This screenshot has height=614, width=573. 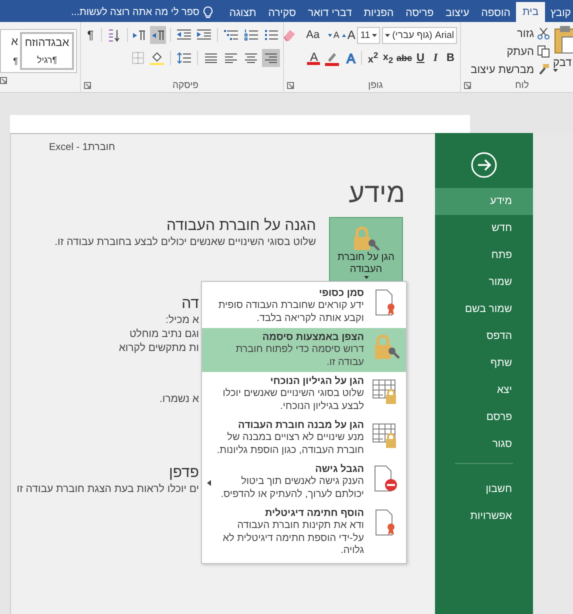 What do you see at coordinates (15, 61) in the screenshot?
I see `style-name: ¶` at bounding box center [15, 61].